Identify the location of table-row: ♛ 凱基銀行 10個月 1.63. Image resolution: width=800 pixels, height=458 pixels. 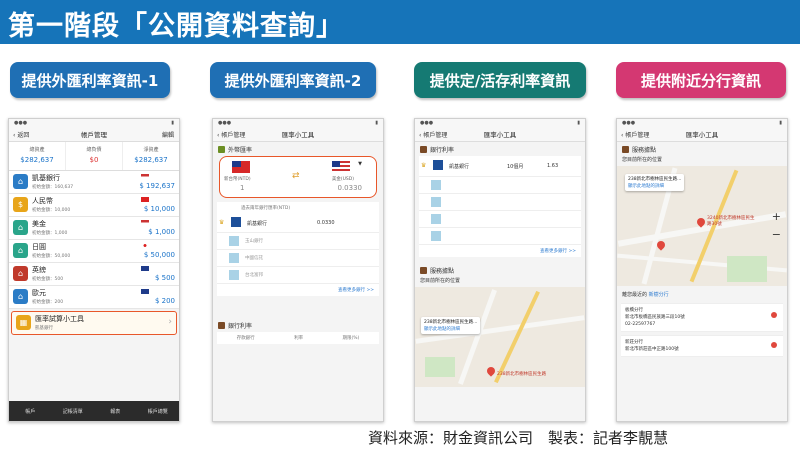
(500, 166).